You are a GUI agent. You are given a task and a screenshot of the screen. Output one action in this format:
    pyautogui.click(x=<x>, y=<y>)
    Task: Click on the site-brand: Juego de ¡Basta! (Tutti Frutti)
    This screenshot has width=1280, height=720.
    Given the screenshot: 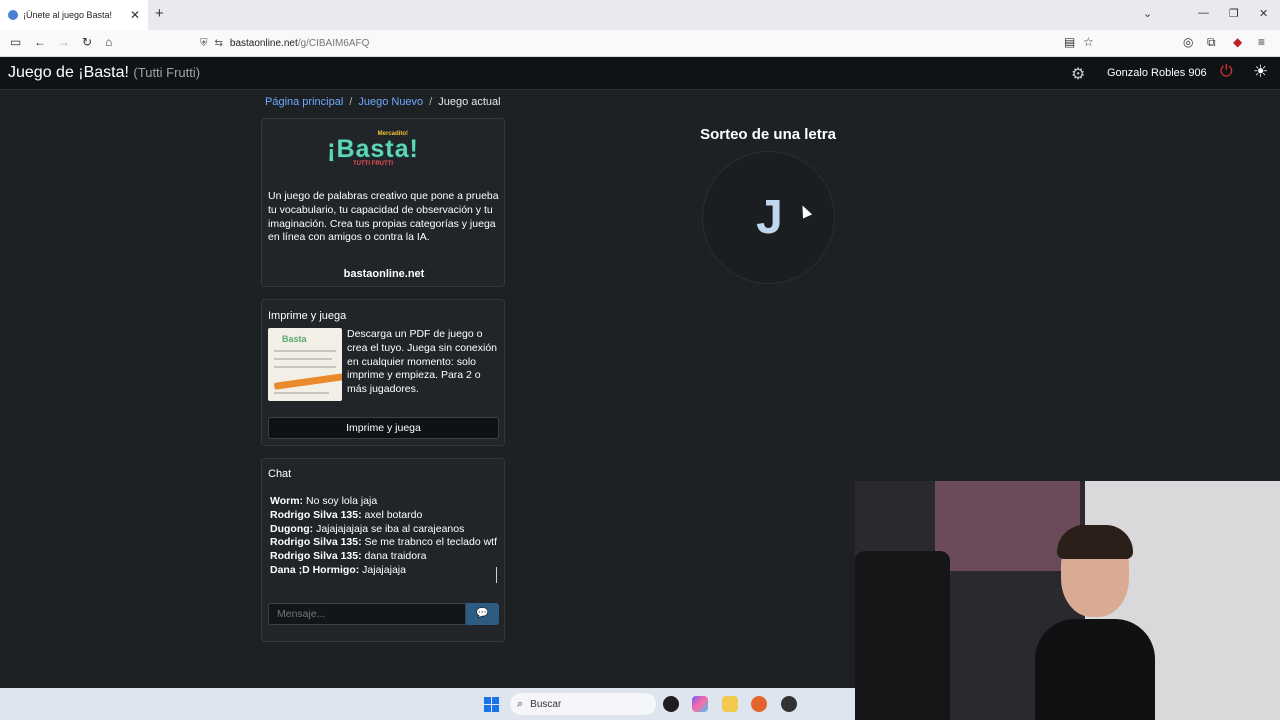 What is the action you would take?
    pyautogui.click(x=104, y=73)
    